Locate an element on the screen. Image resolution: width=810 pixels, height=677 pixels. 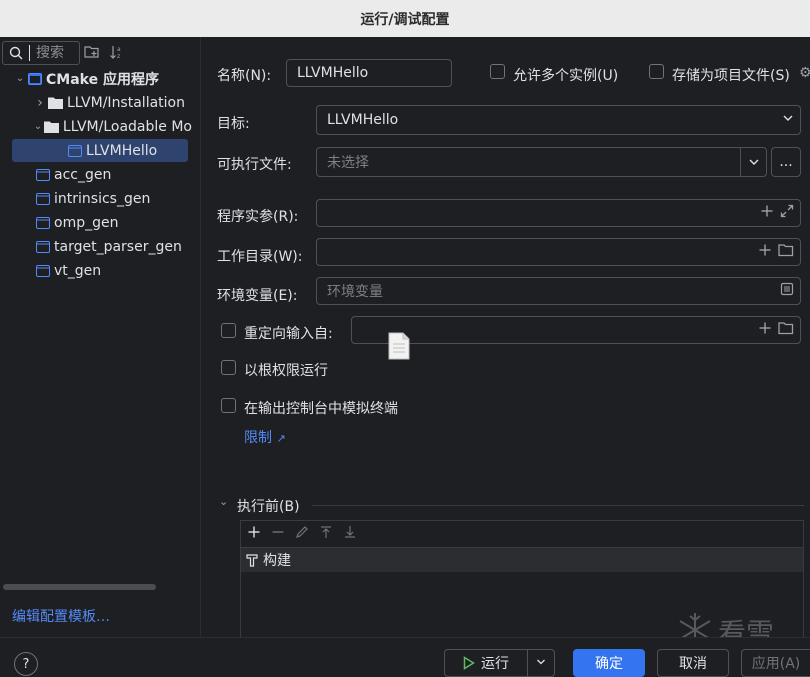
before-launch-label: 执行前(B) is located at coordinates (268, 507).